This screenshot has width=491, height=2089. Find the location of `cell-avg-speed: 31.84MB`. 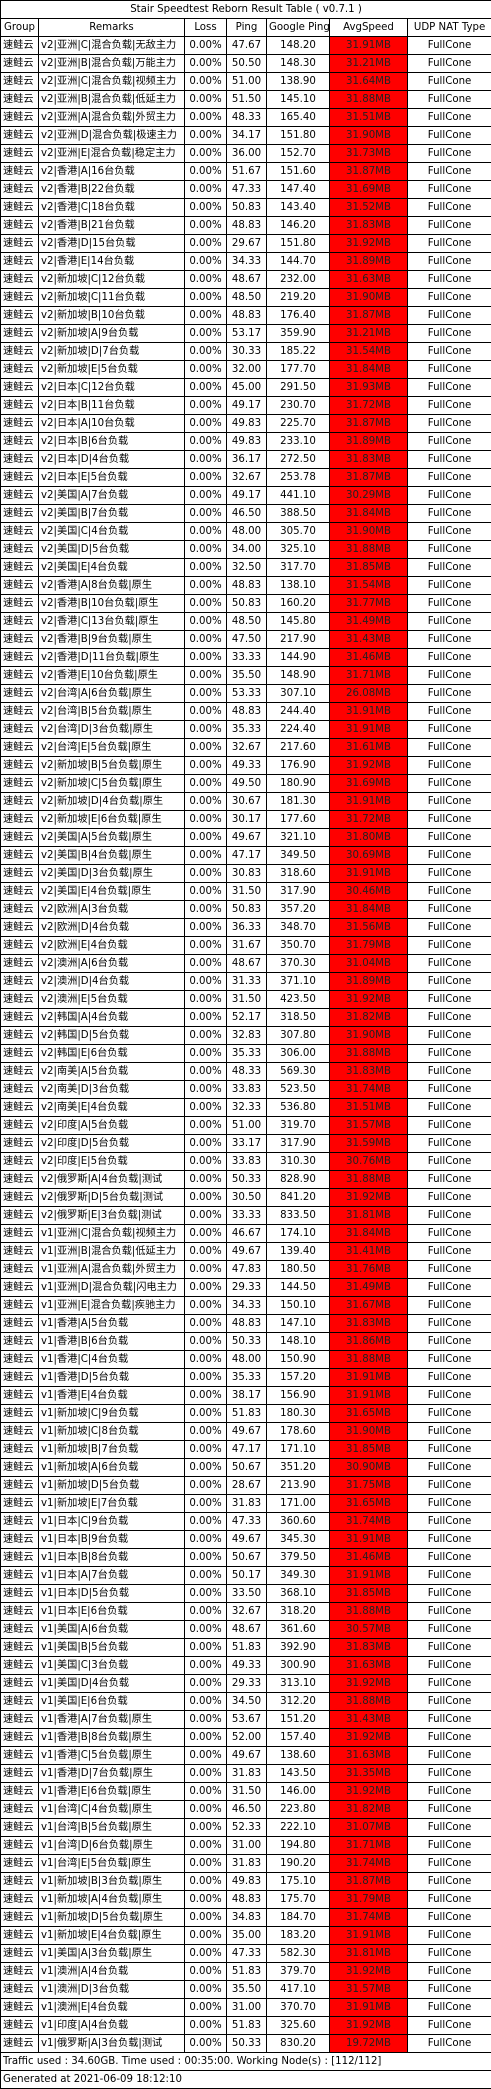

cell-avg-speed: 31.84MB is located at coordinates (369, 514).